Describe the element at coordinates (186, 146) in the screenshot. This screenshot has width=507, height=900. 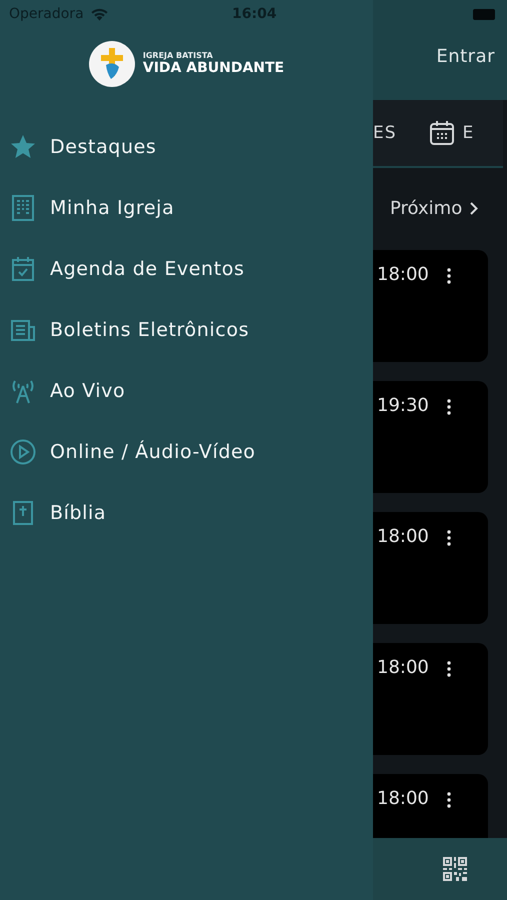
I see `menu-item: Destaques` at that location.